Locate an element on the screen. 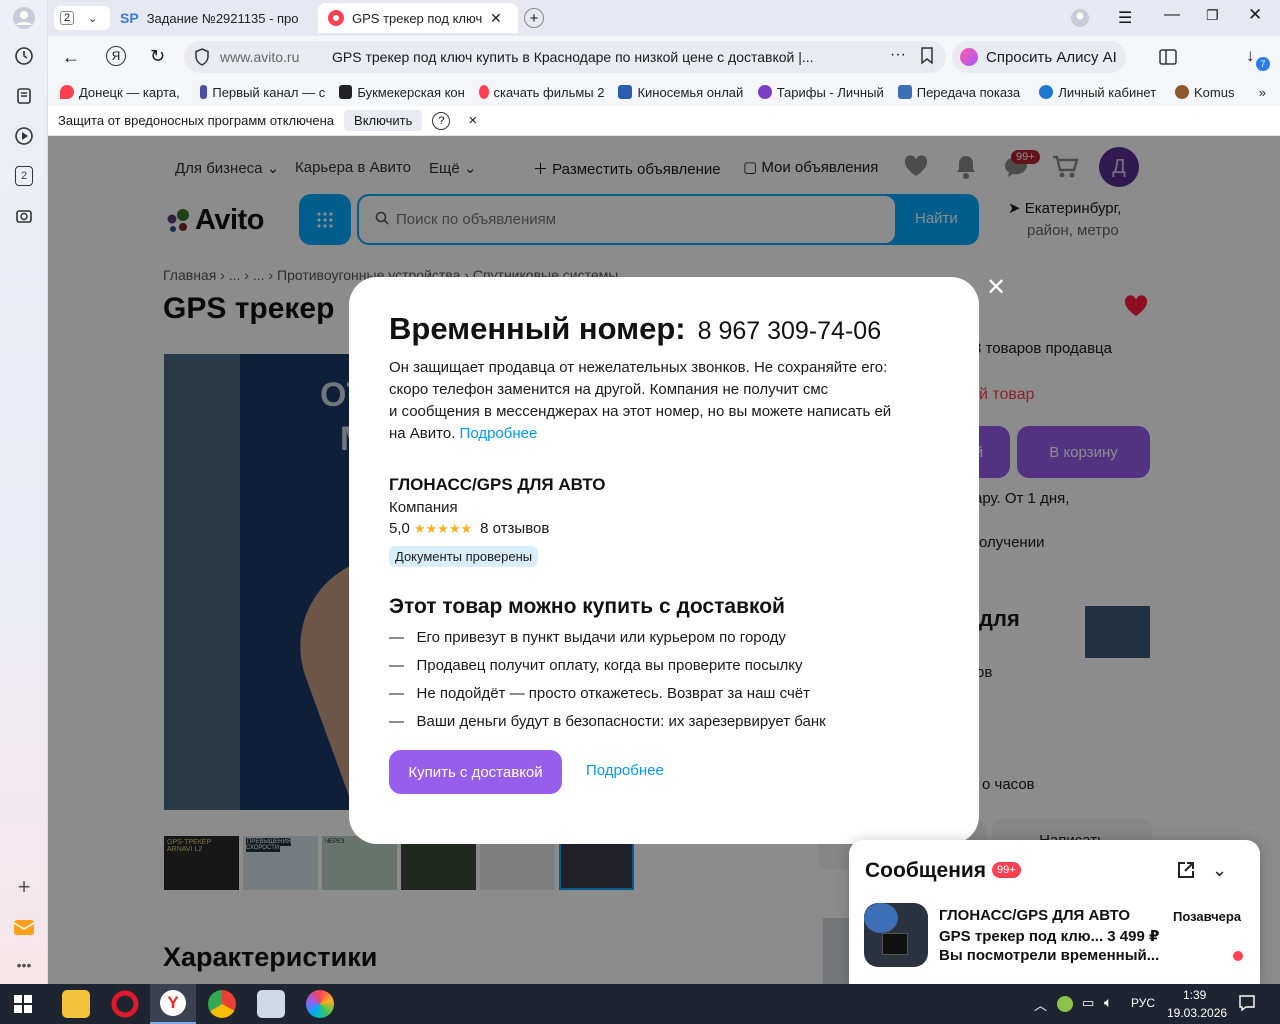  close-infobar-icon: × is located at coordinates (472, 120).